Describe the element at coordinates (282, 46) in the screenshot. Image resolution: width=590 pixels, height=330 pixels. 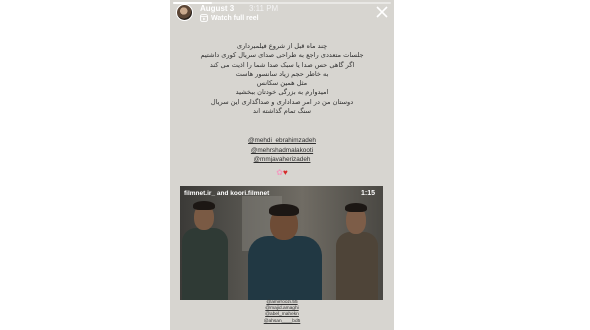
I see `caption-line: چند ماه قبل از شروع فیلمبرداری` at that location.